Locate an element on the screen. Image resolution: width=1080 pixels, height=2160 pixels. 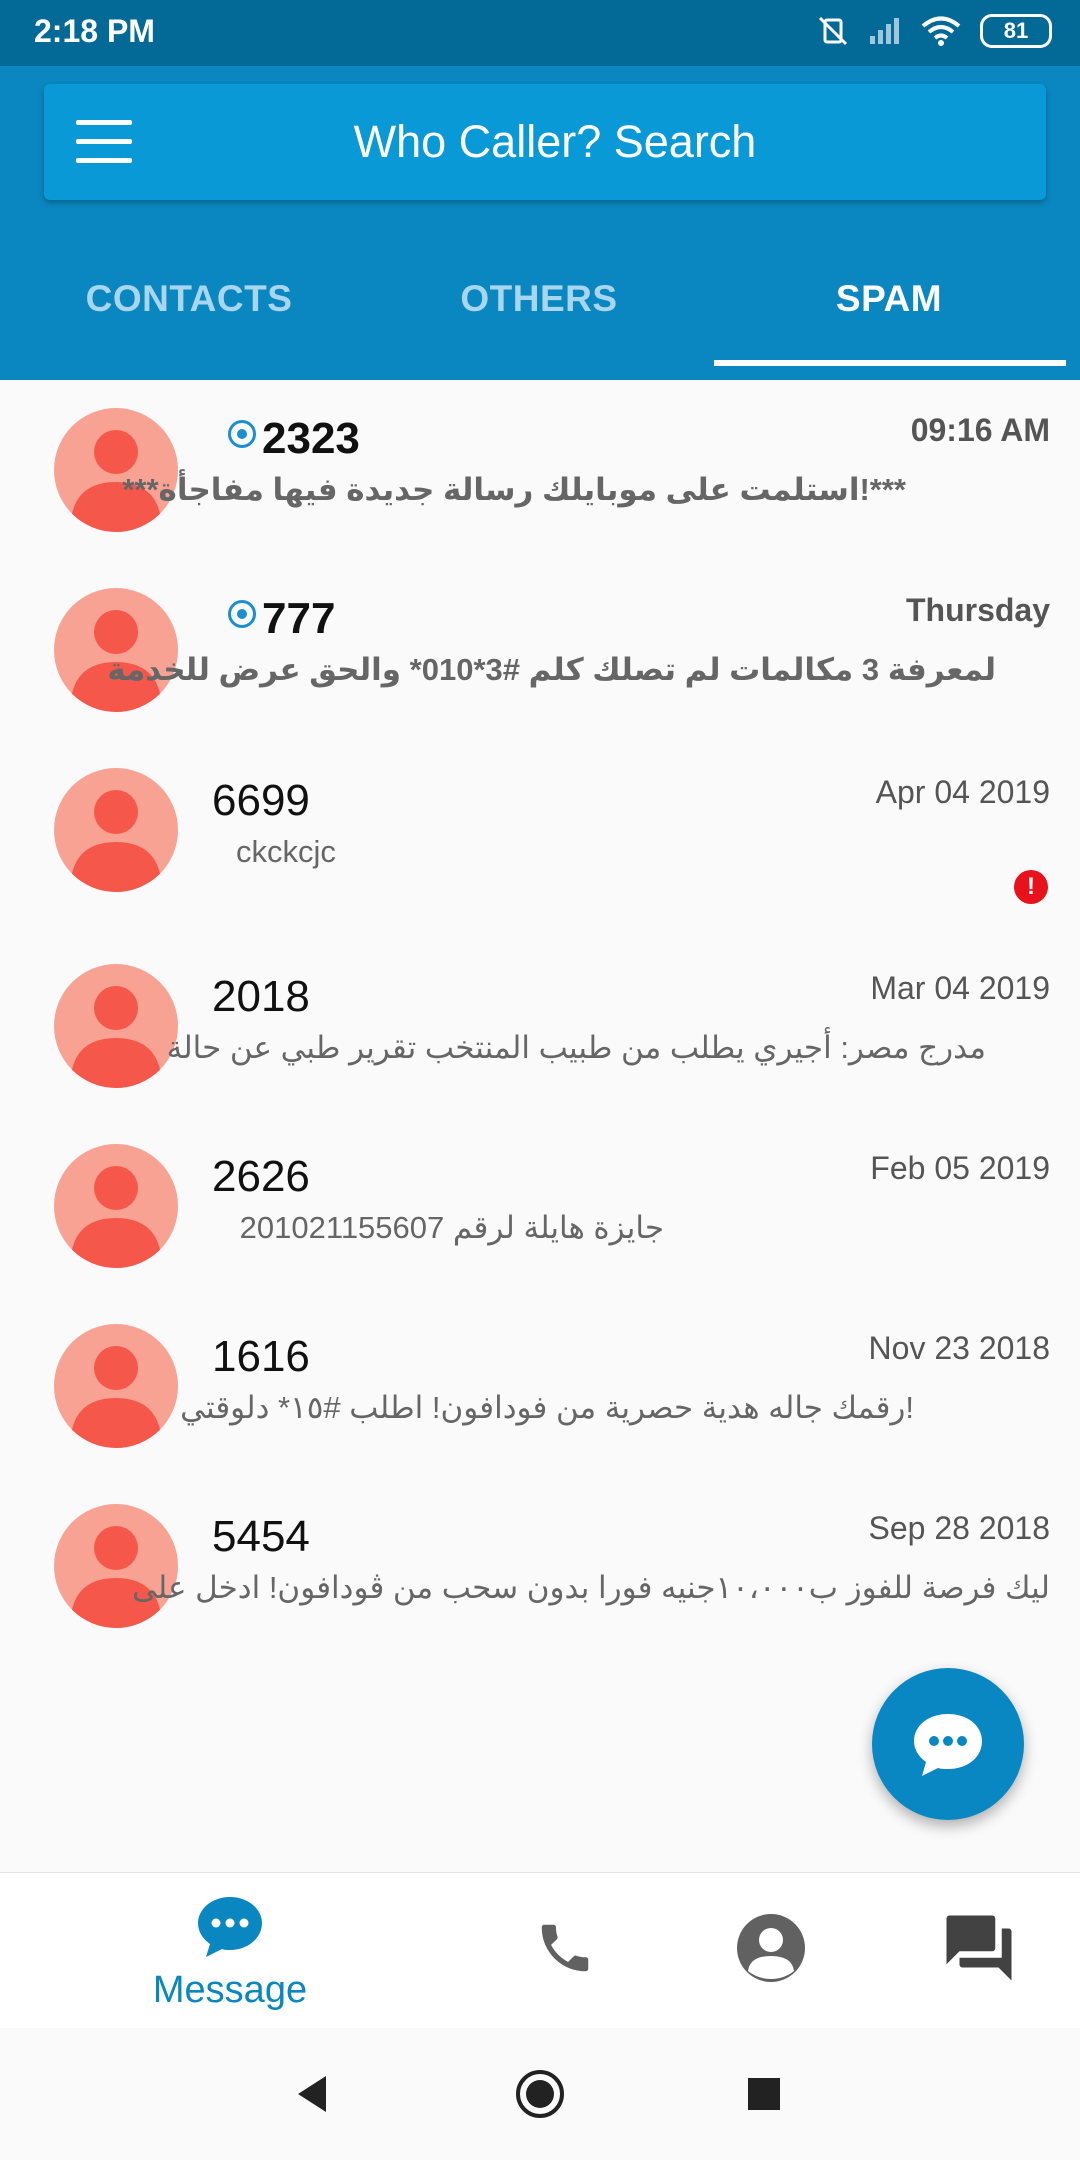
tab-bar: CONTACTS OTHERS SPAM is located at coordinates (540, 303).